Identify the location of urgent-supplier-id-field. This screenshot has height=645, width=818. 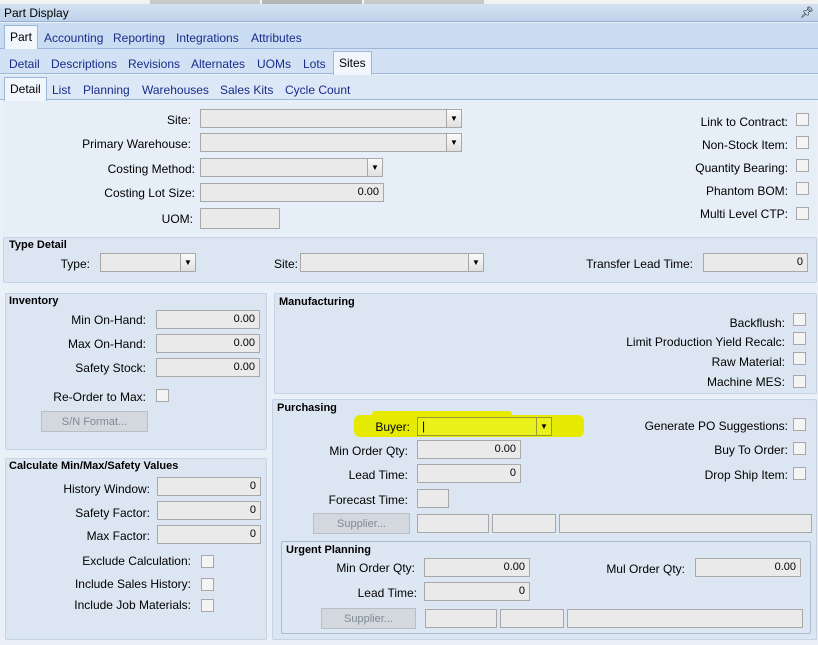
(461, 618).